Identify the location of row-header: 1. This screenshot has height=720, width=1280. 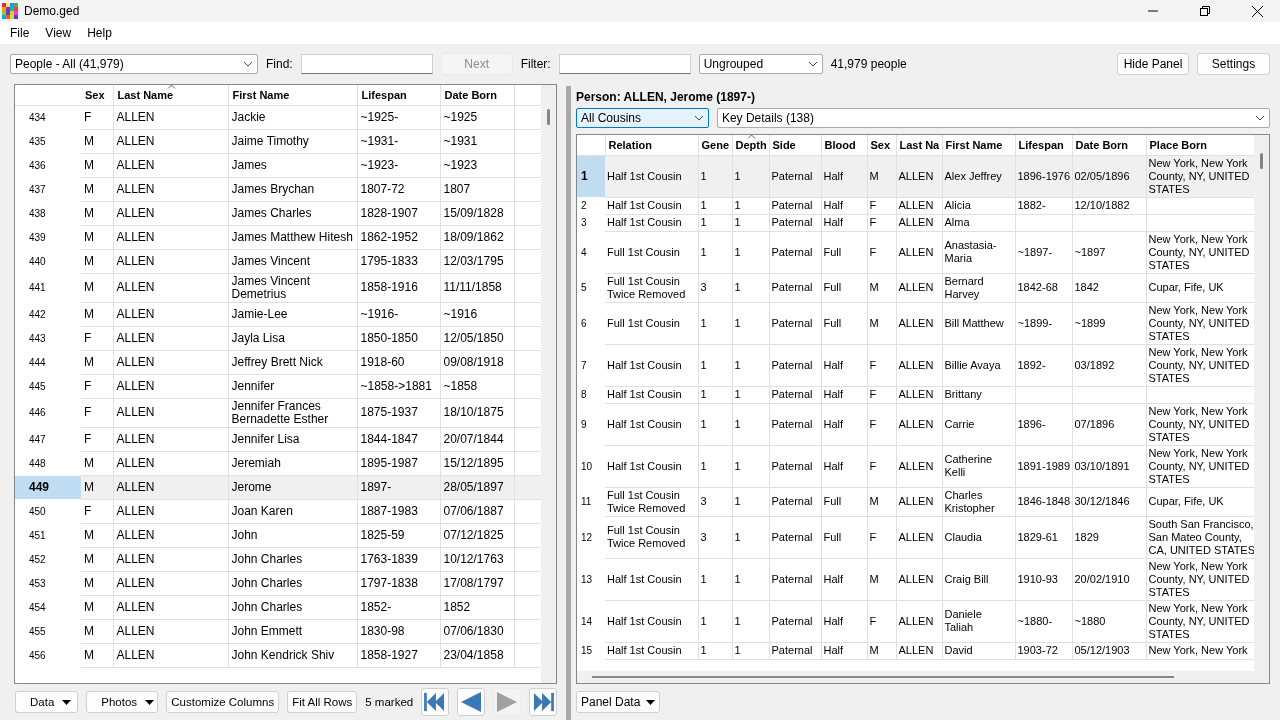
(591, 176).